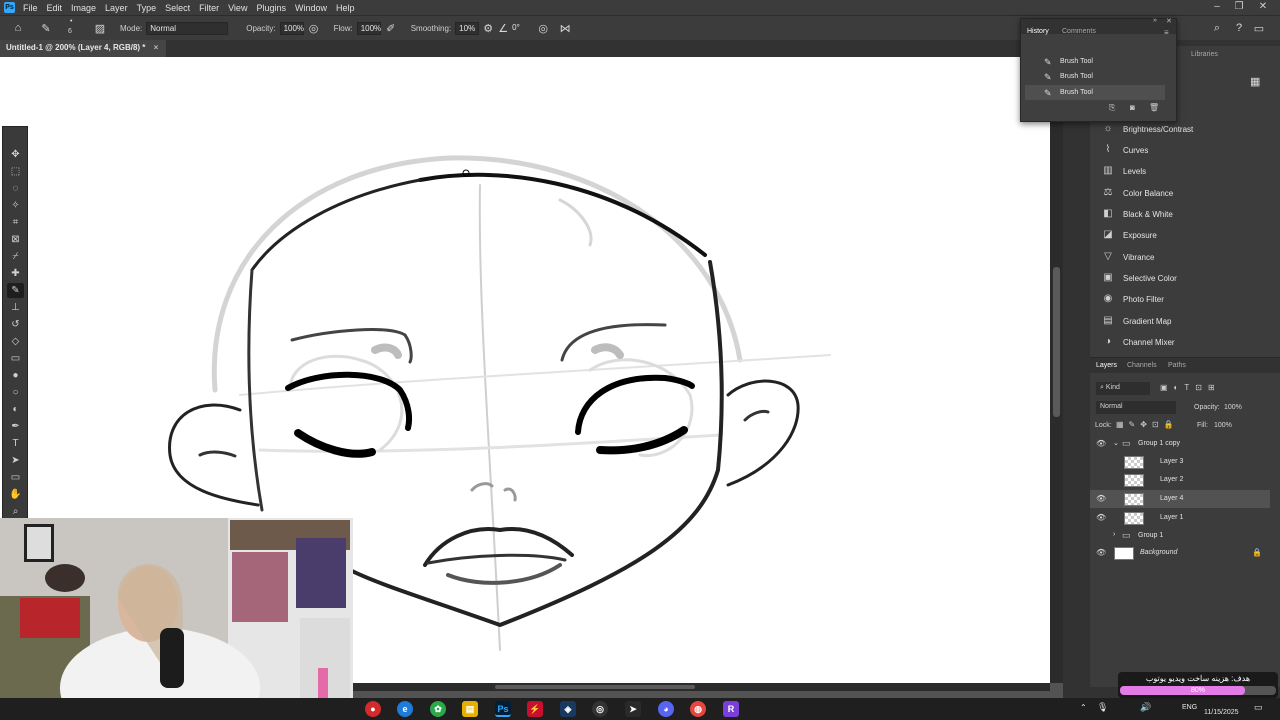 Image resolution: width=1280 pixels, height=720 pixels. I want to click on quick-select-tool-icon: ✧, so click(15, 205).